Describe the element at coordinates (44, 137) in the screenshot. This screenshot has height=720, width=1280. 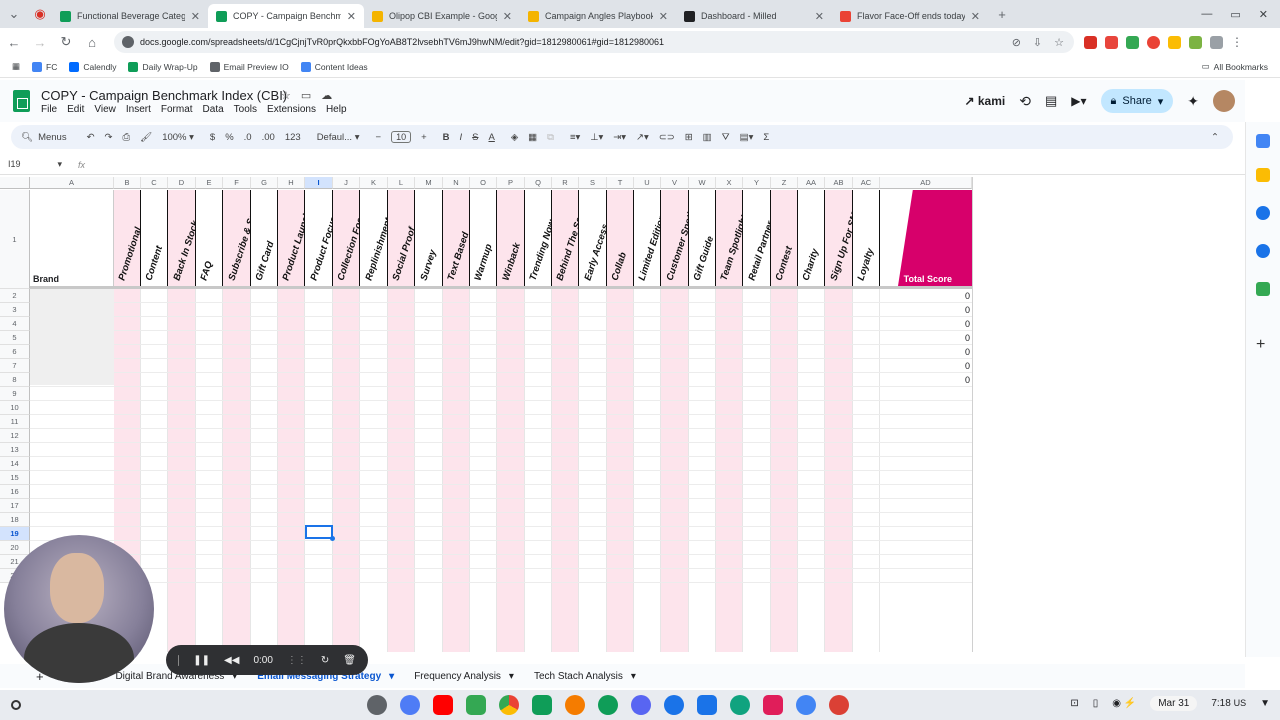
I see `menus-search: 🔍︎ Menus` at that location.